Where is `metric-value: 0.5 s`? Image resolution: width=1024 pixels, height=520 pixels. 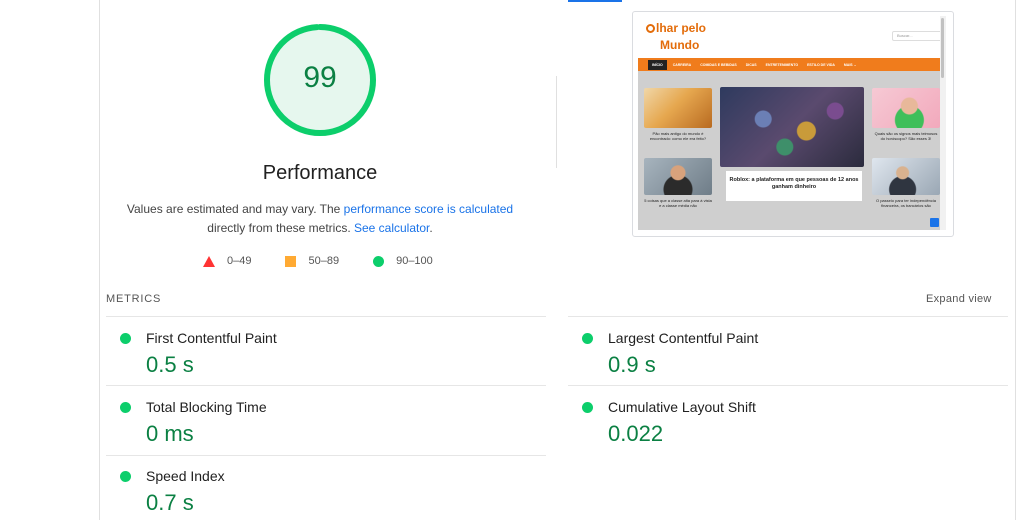
metric-value: 0.5 s is located at coordinates (170, 364).